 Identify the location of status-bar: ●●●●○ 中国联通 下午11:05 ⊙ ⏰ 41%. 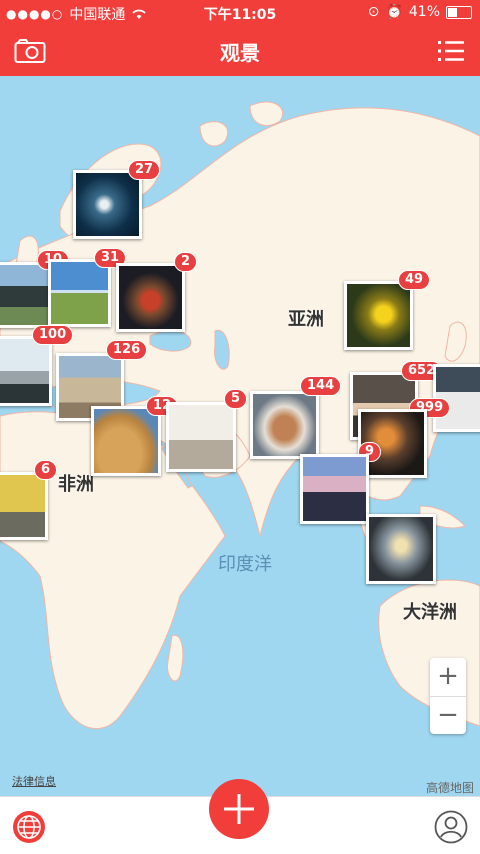
(240, 13).